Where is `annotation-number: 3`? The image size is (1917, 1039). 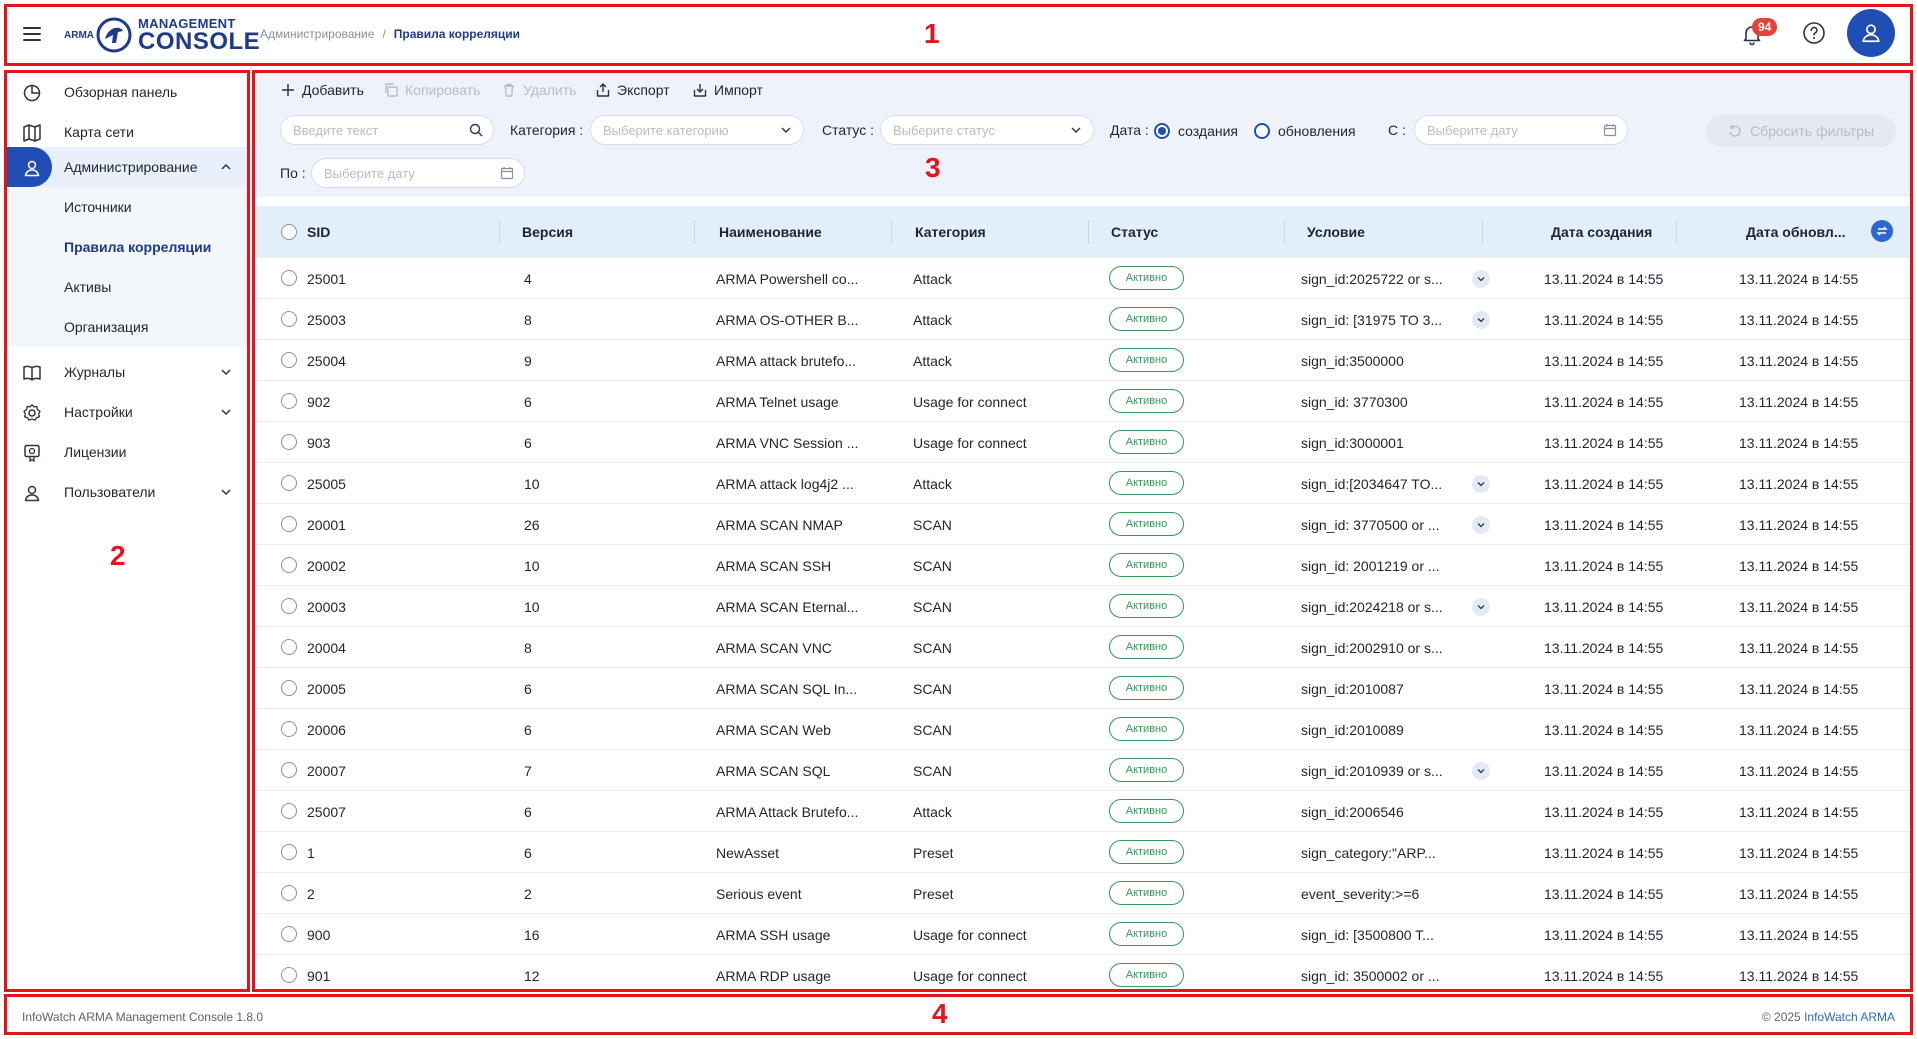 annotation-number: 3 is located at coordinates (933, 167).